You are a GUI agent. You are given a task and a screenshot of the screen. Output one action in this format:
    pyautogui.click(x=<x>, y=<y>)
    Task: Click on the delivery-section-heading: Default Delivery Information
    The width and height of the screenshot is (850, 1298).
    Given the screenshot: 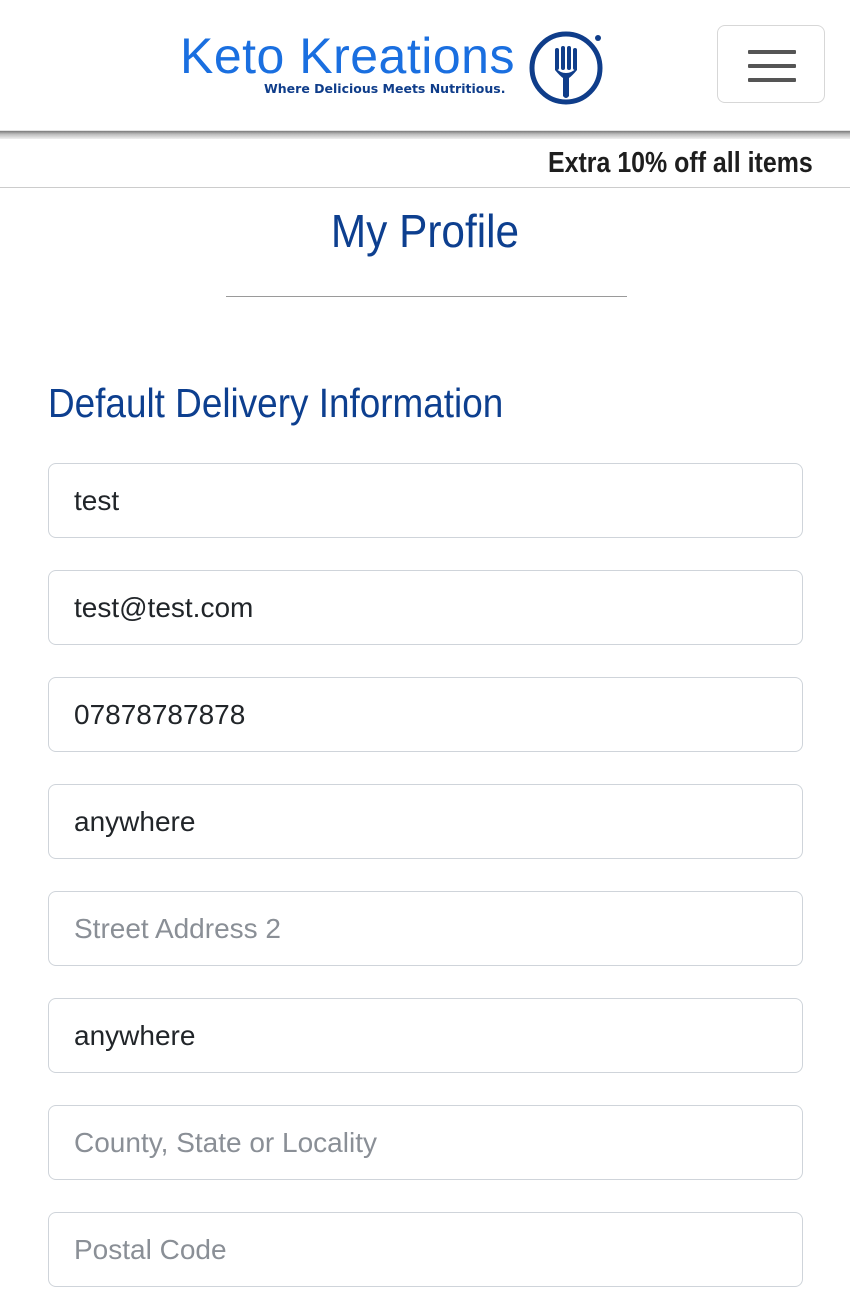 What is the action you would take?
    pyautogui.click(x=276, y=403)
    